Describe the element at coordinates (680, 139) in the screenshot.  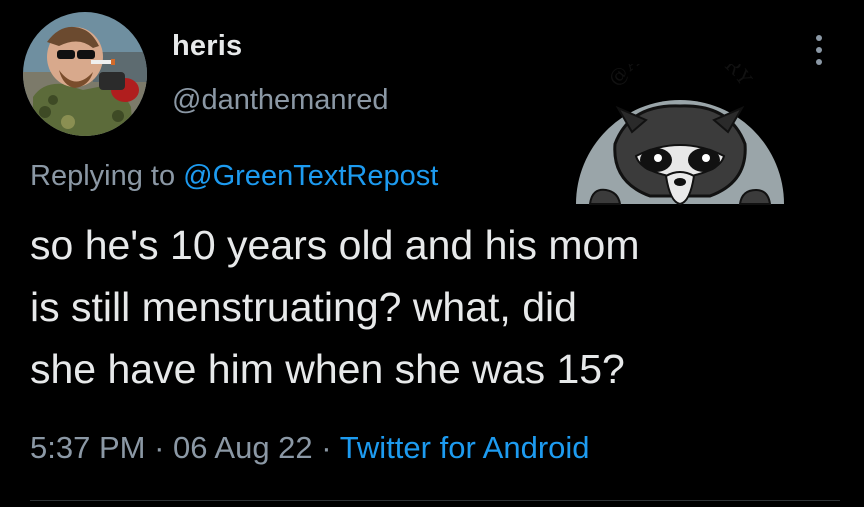
I see `raccoon-logo: @ASK_AUBRY` at that location.